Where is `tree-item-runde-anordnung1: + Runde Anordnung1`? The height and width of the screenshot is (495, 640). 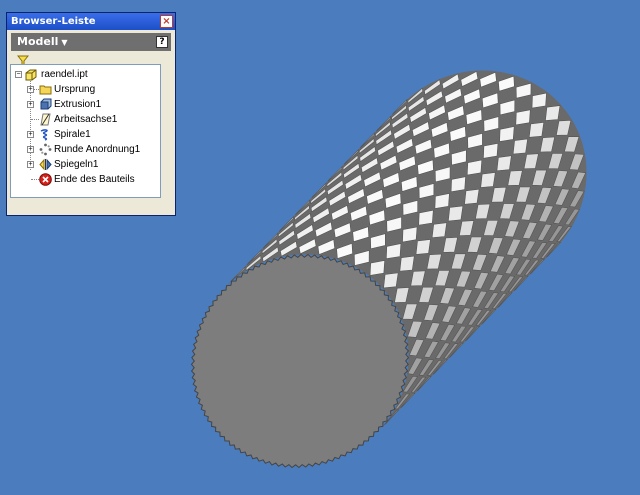 tree-item-runde-anordnung1: + Runde Anordnung1 is located at coordinates (85, 149).